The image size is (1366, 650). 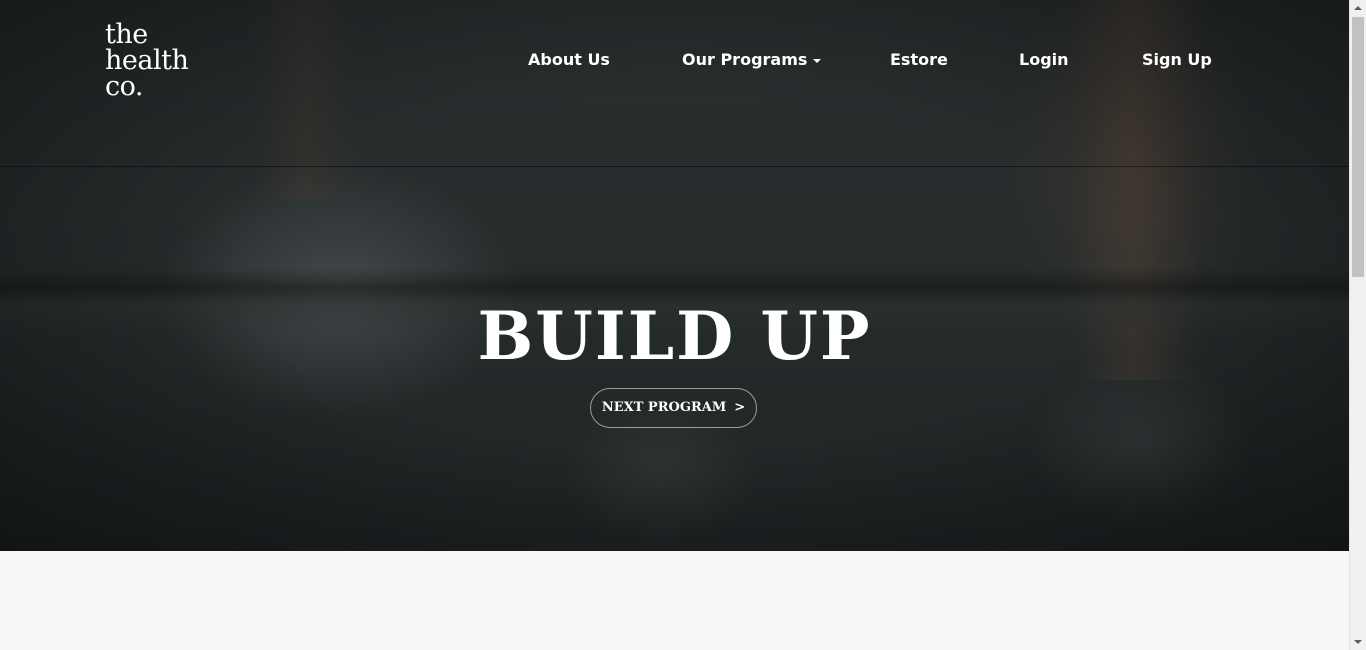 What do you see at coordinates (674, 166) in the screenshot?
I see `header-divider` at bounding box center [674, 166].